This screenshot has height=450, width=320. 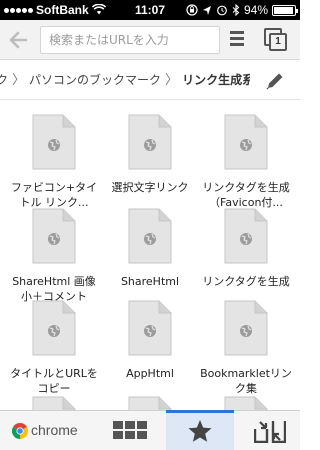 What do you see at coordinates (222, 10) in the screenshot?
I see `alarm-clock-icon` at bounding box center [222, 10].